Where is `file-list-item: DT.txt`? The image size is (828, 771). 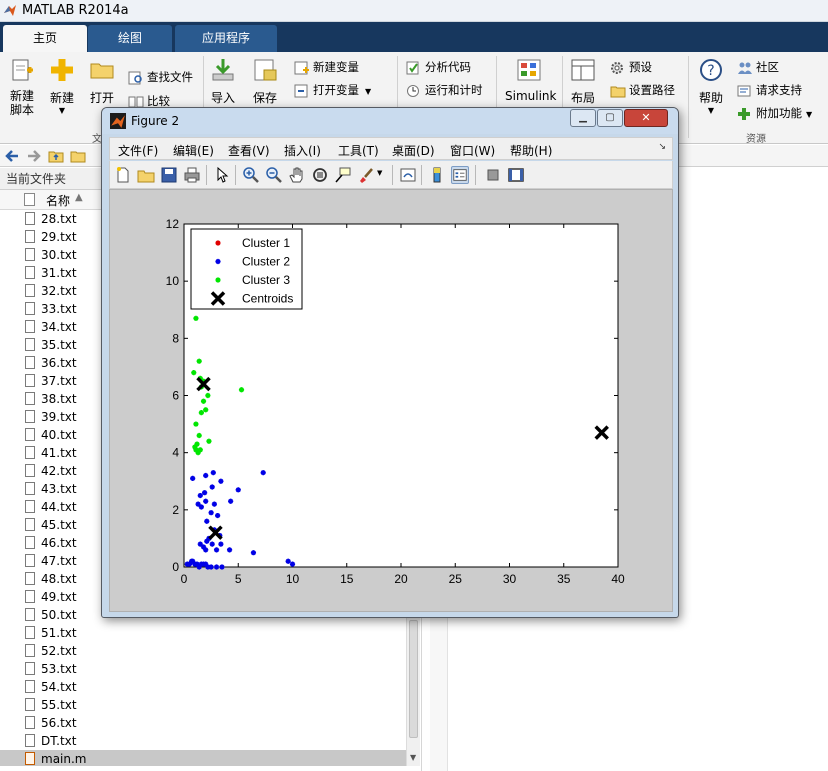 file-list-item: DT.txt is located at coordinates (203, 741).